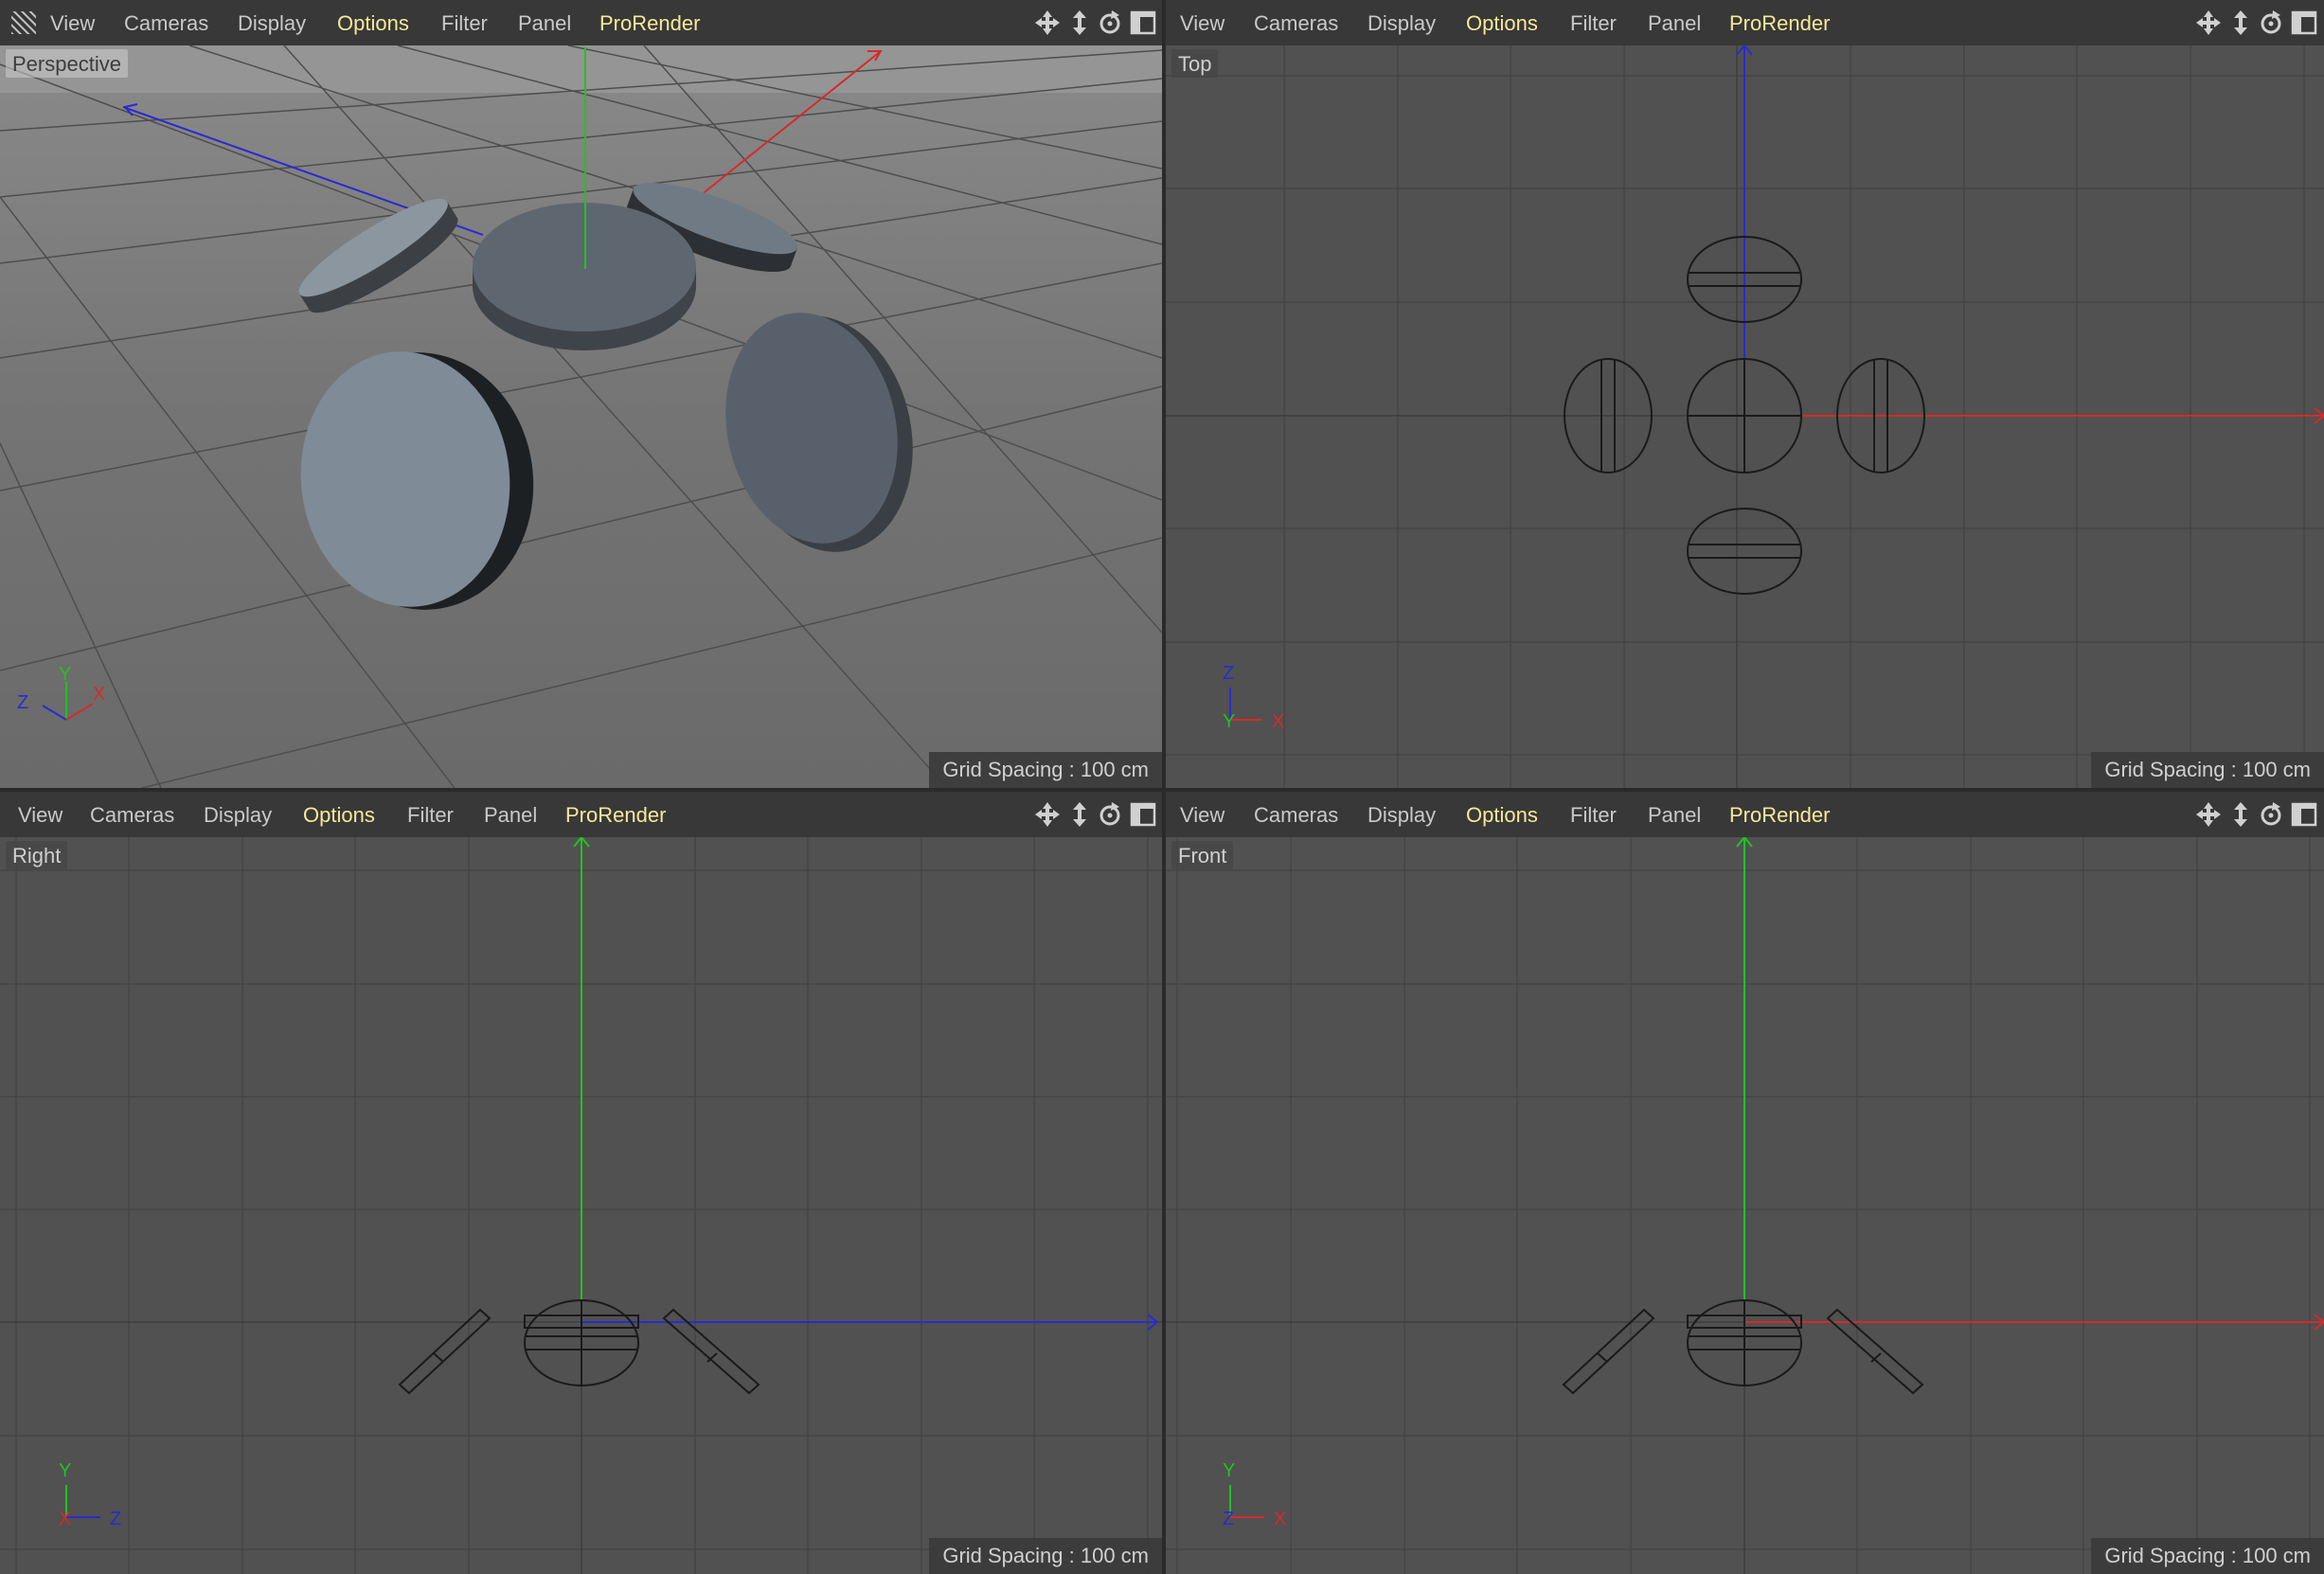  I want to click on viewport-label-top: Top, so click(1195, 63).